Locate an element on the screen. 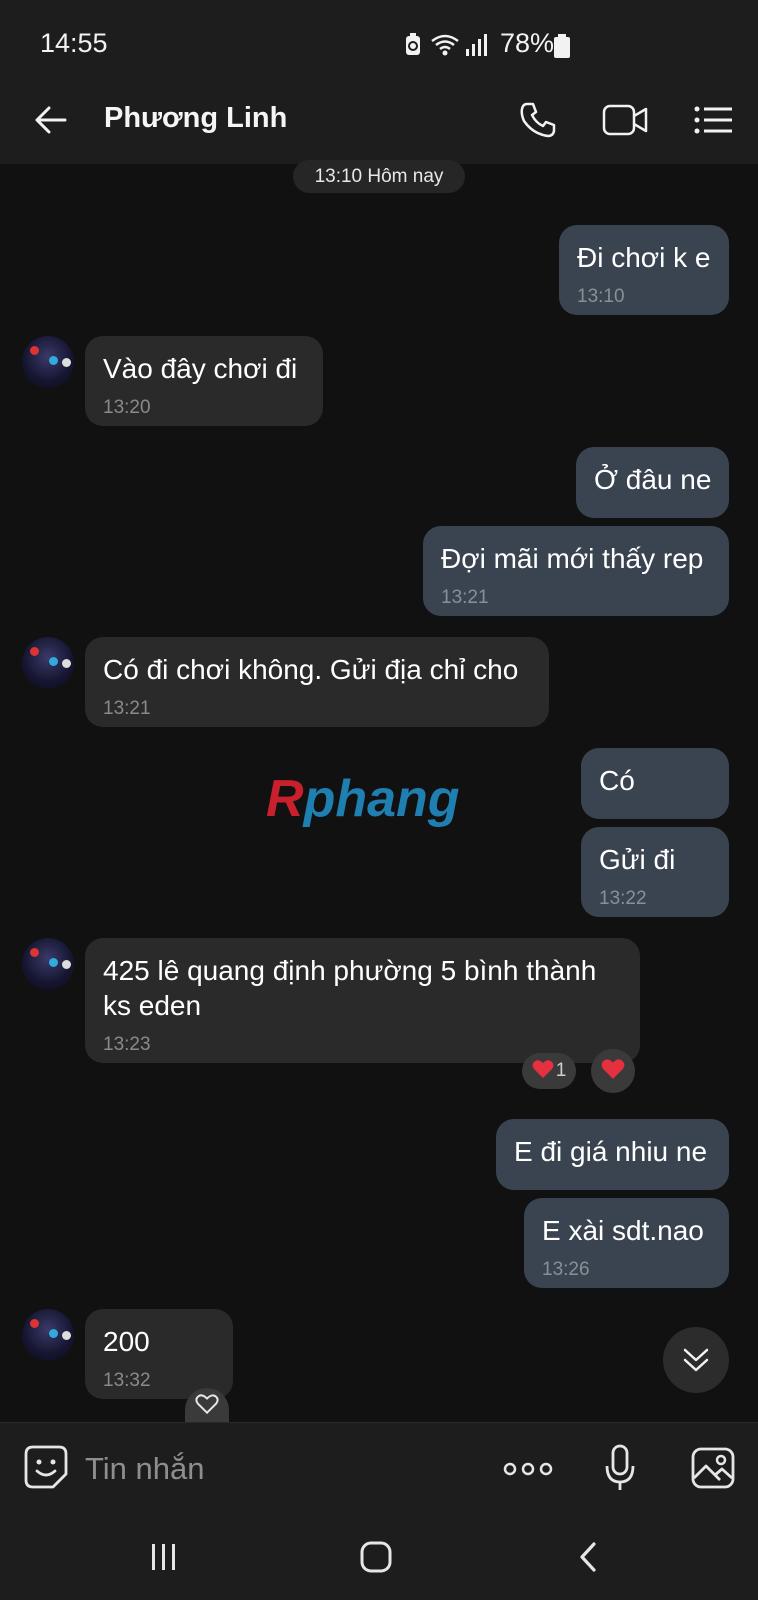  message-bubble-outgoing: E xài sdt.nao 13:26 is located at coordinates (626, 1243).